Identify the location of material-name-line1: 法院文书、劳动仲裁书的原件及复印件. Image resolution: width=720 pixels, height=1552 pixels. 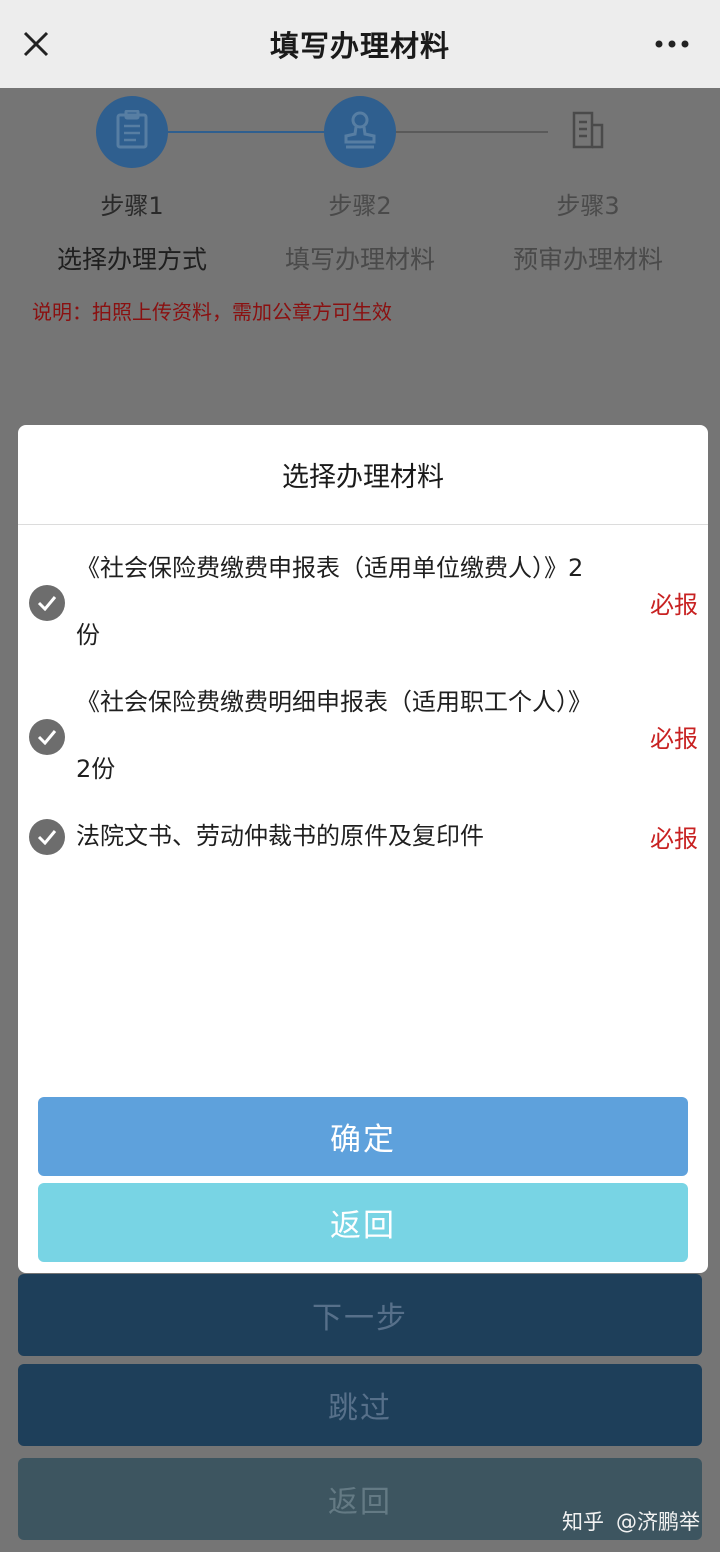
(280, 836).